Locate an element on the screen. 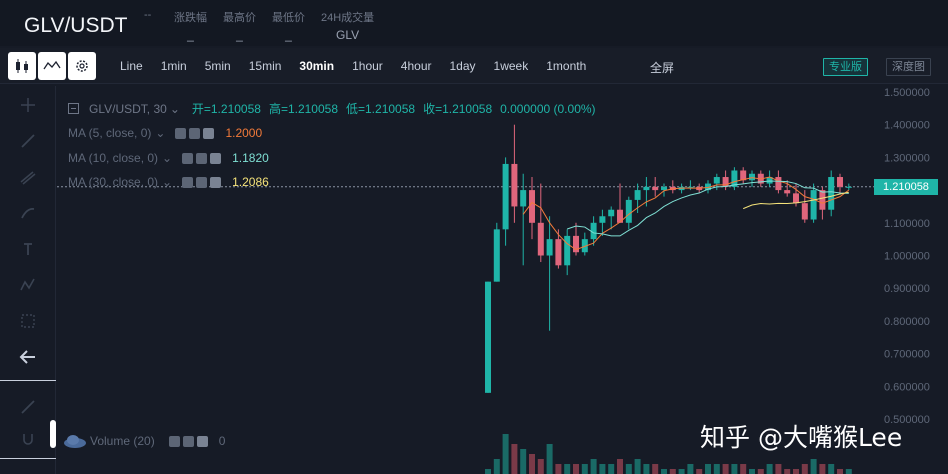  stat-low: 最低价 _ is located at coordinates (288, 25).